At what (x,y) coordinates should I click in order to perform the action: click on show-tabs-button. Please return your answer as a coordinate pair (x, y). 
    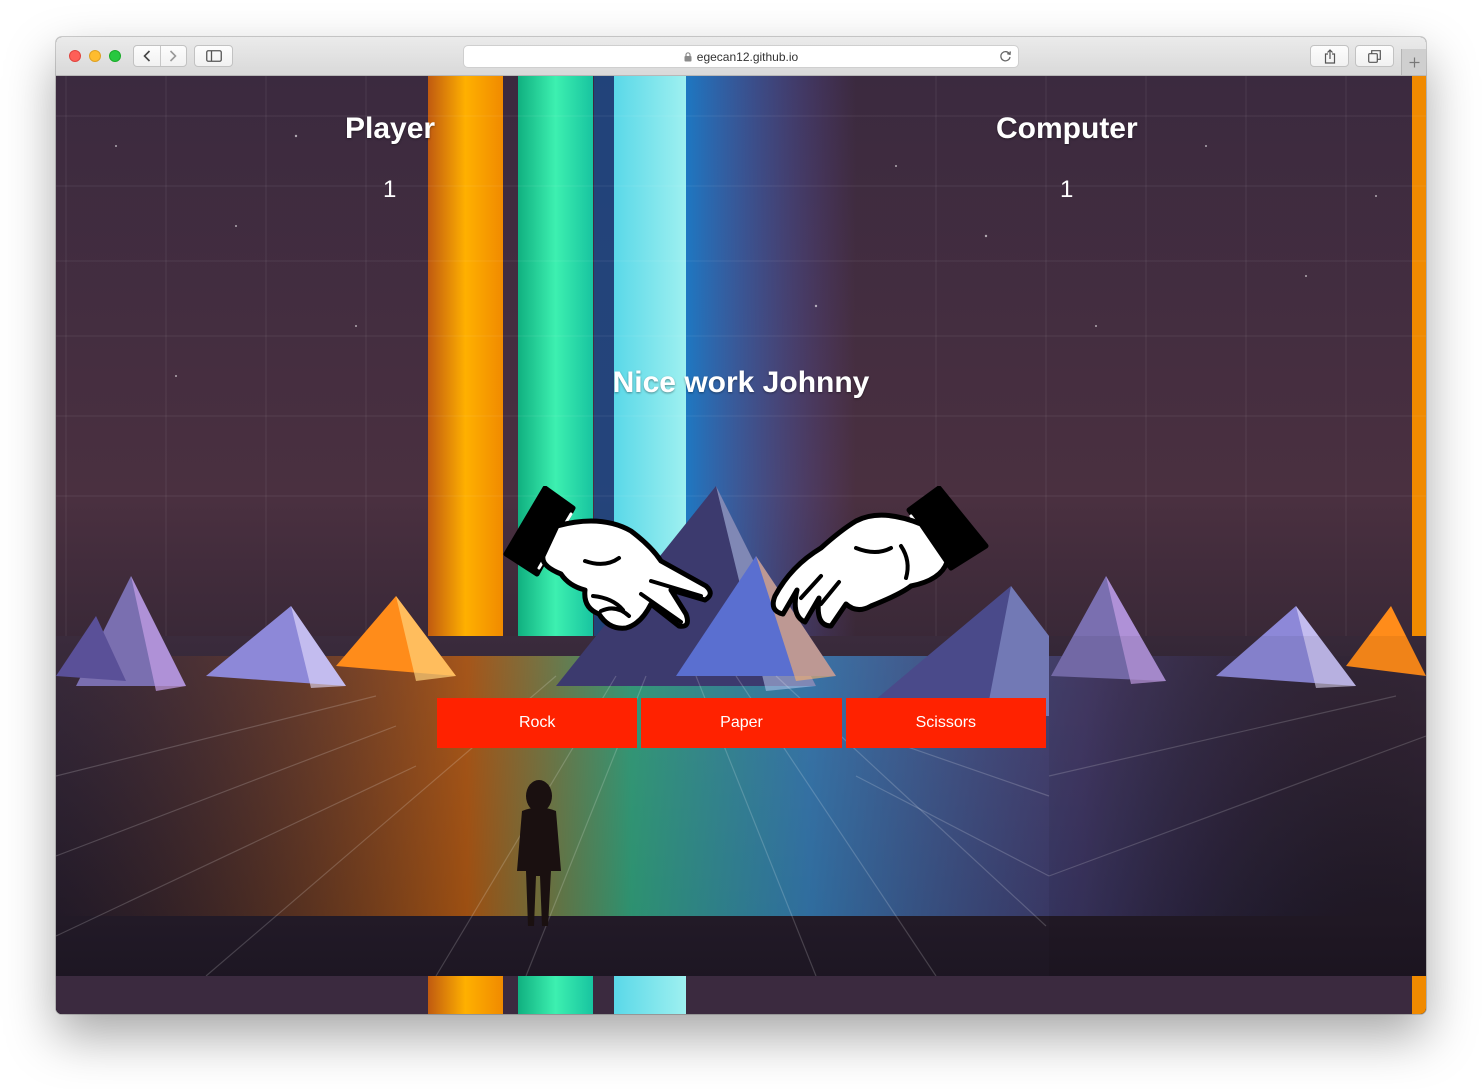
    Looking at the image, I should click on (1374, 56).